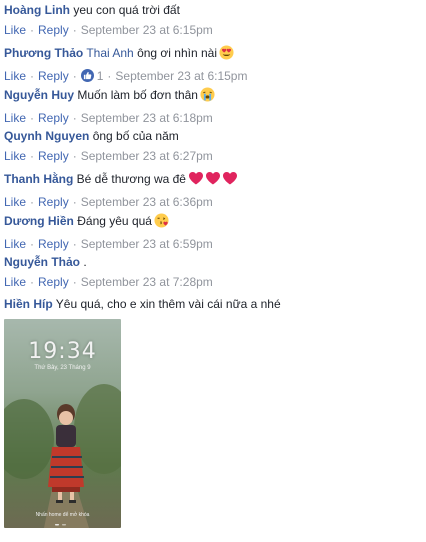 The width and height of the screenshot is (426, 542). Describe the element at coordinates (147, 282) in the screenshot. I see `comment-timestamp: September 23 at 7:28pm` at that location.